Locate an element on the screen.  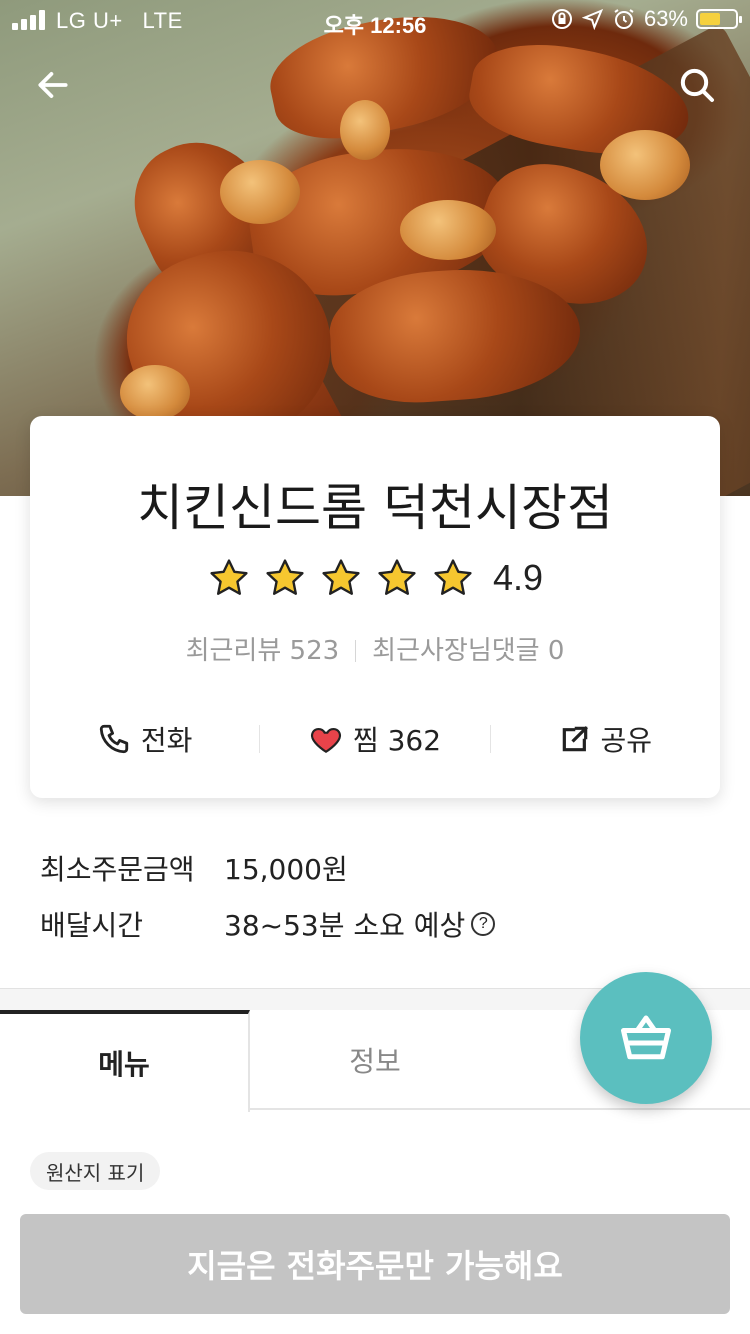
back-button is located at coordinates (53, 85).